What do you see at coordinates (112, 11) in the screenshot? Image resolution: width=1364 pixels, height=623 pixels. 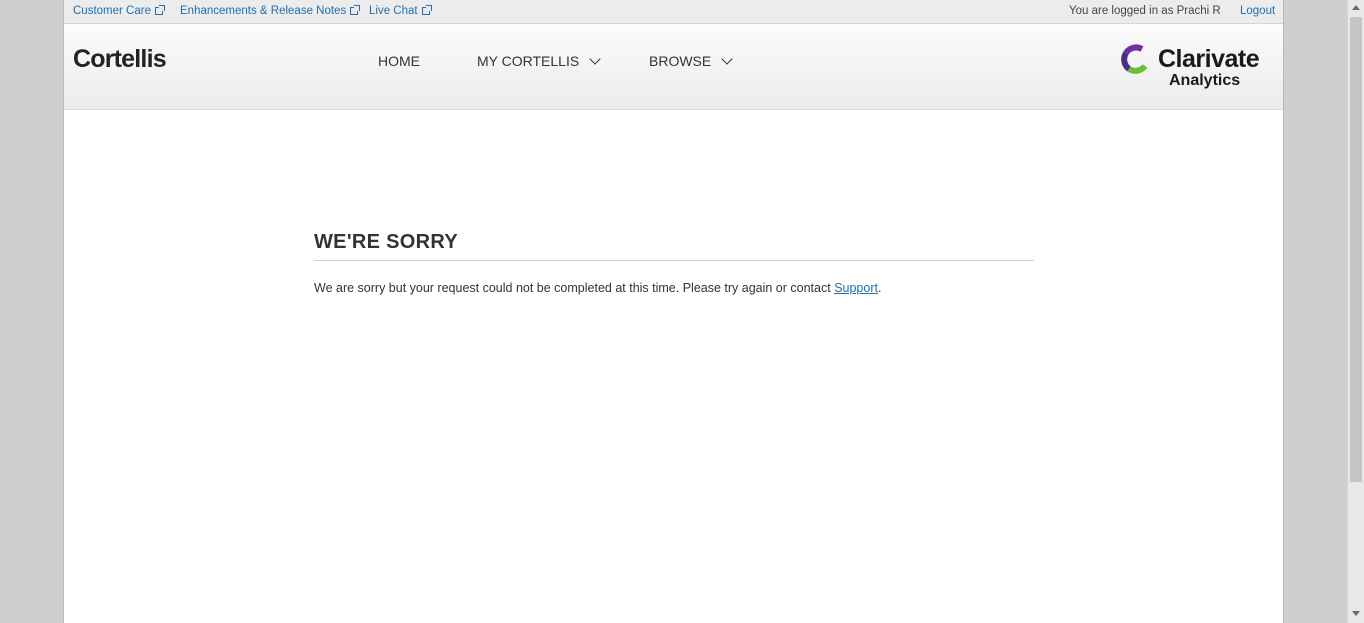 I see `customer-care-label: Customer Care` at bounding box center [112, 11].